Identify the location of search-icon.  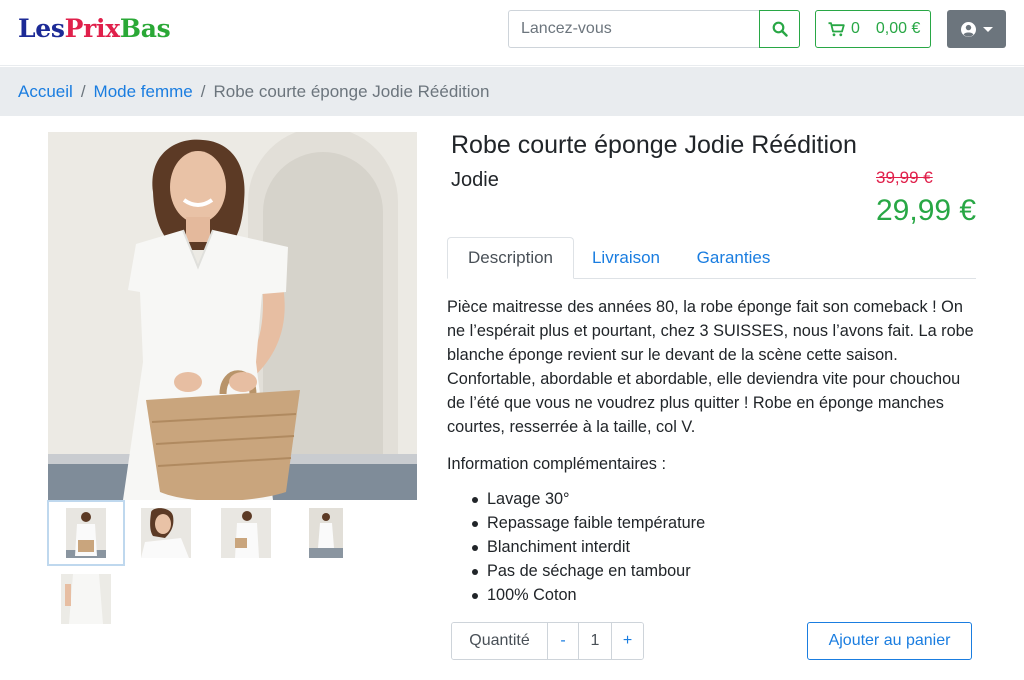
(780, 29).